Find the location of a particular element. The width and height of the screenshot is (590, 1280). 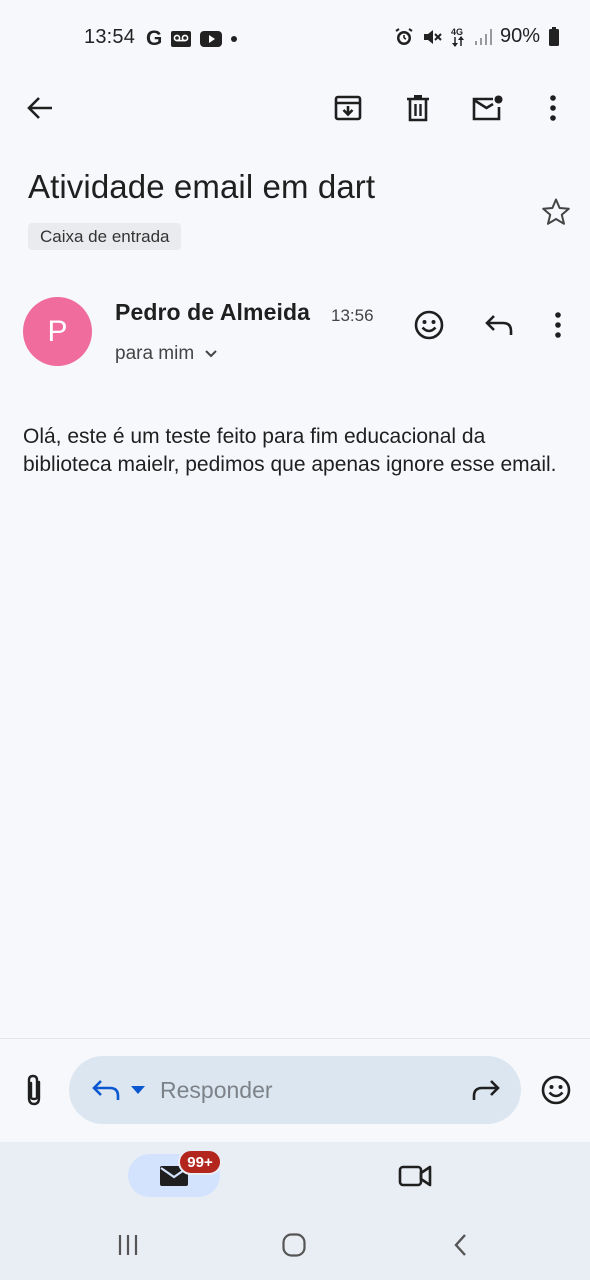

message-more-button is located at coordinates (558, 325).